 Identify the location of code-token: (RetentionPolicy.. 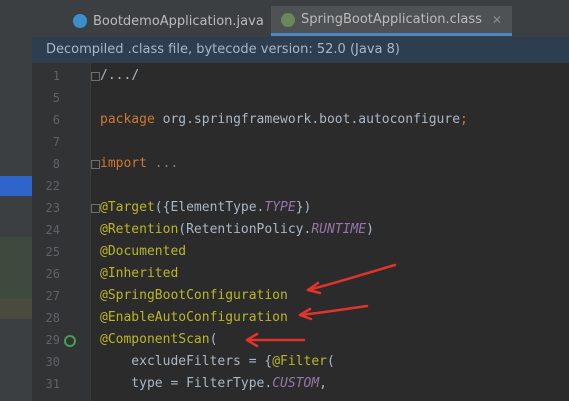
(245, 229).